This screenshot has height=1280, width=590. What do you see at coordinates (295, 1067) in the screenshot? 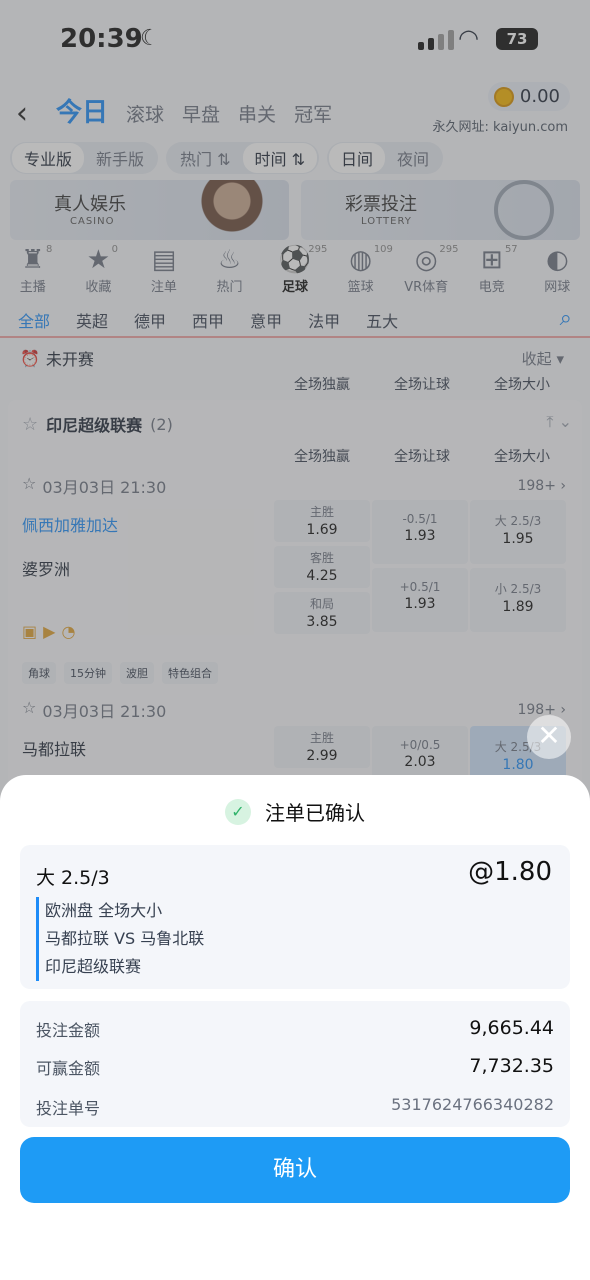
I see `win-row: 可赢金额 7,732.35` at bounding box center [295, 1067].